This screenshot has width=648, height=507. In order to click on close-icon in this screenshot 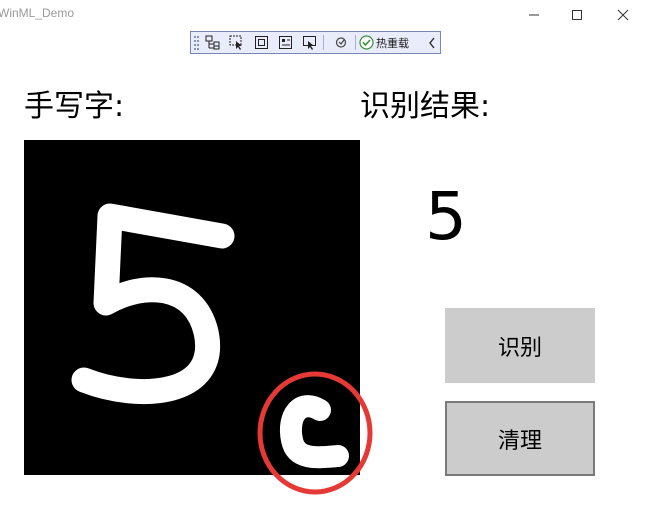, I will do `click(623, 15)`.